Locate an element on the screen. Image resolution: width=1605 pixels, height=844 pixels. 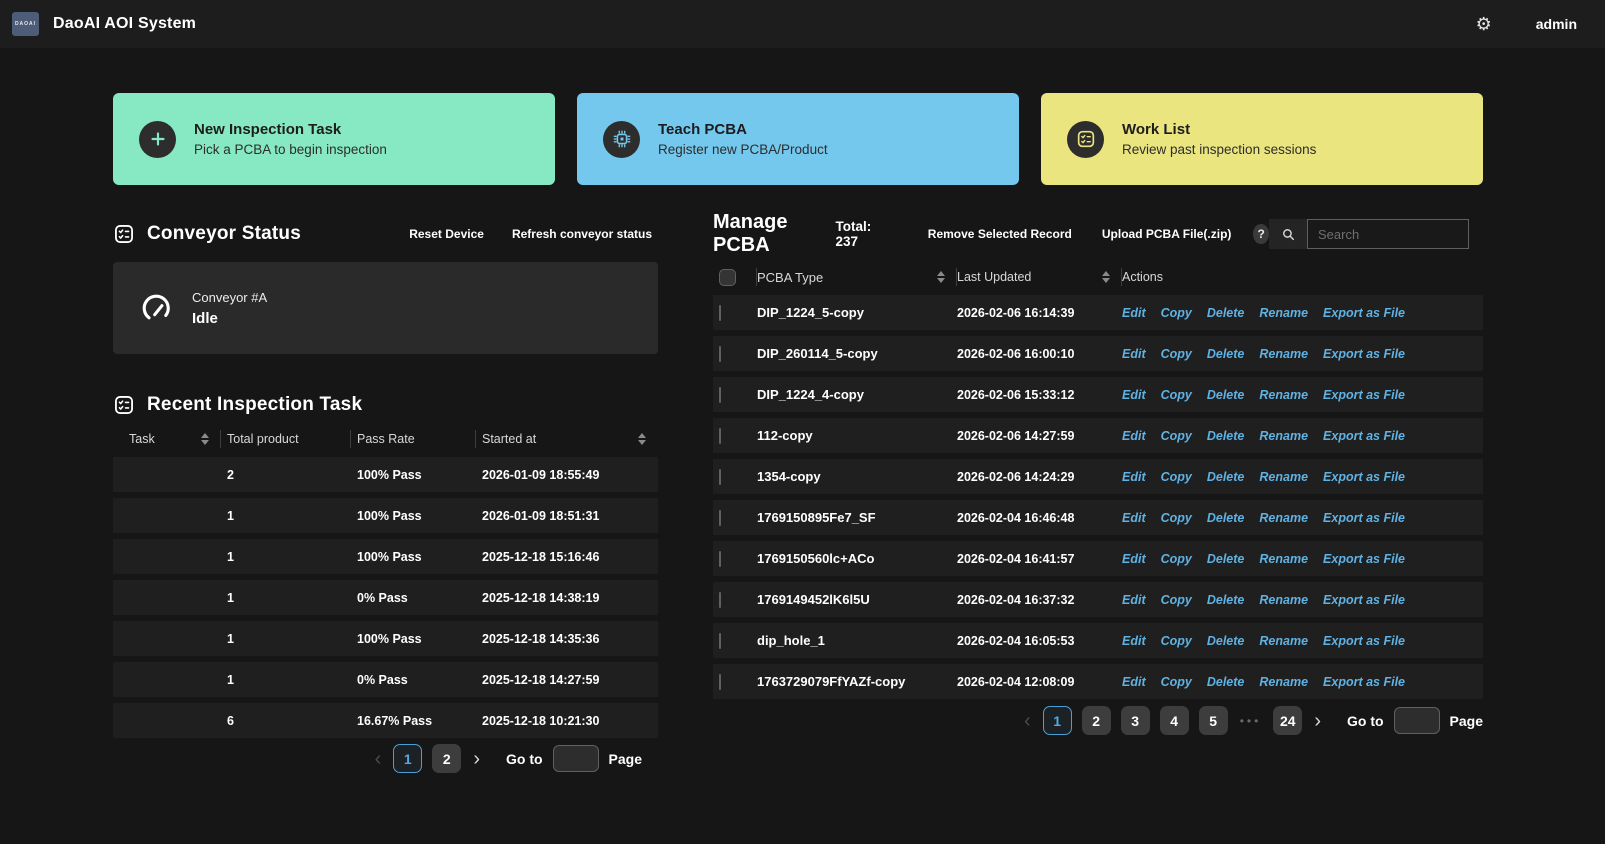
settings-gear-icon: ⚙ is located at coordinates (1484, 24).